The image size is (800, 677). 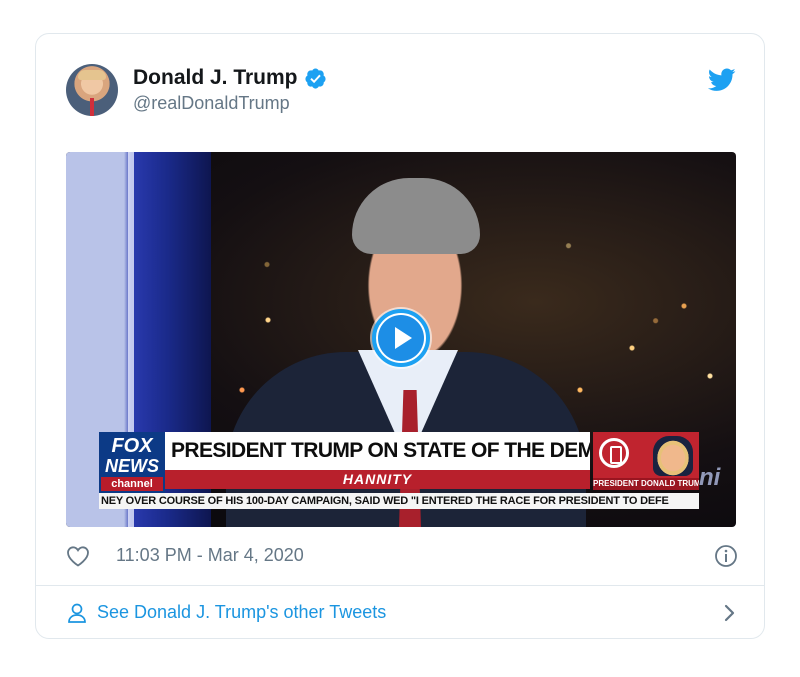 I want to click on fox-news-logo: FOX NEWS channel, so click(x=132, y=463).